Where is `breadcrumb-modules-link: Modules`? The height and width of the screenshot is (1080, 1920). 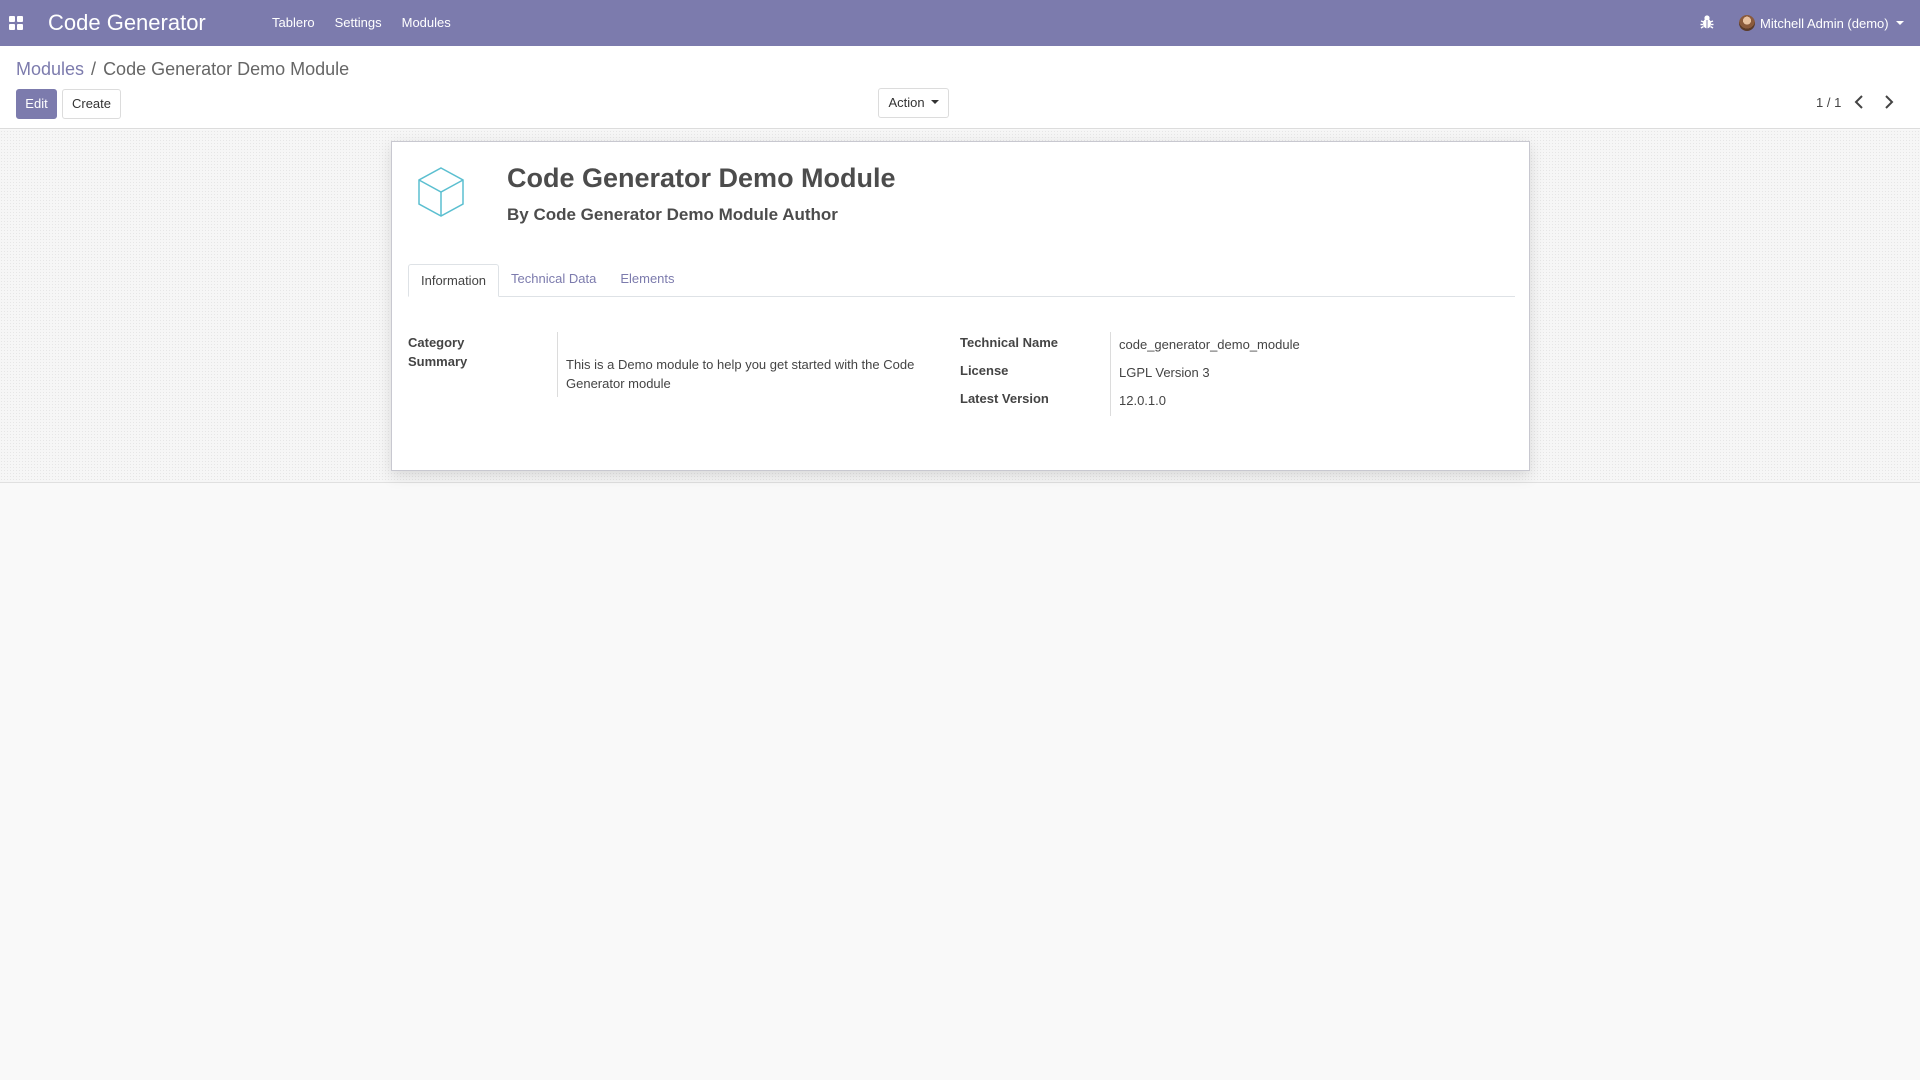
breadcrumb-modules-link: Modules is located at coordinates (50, 69).